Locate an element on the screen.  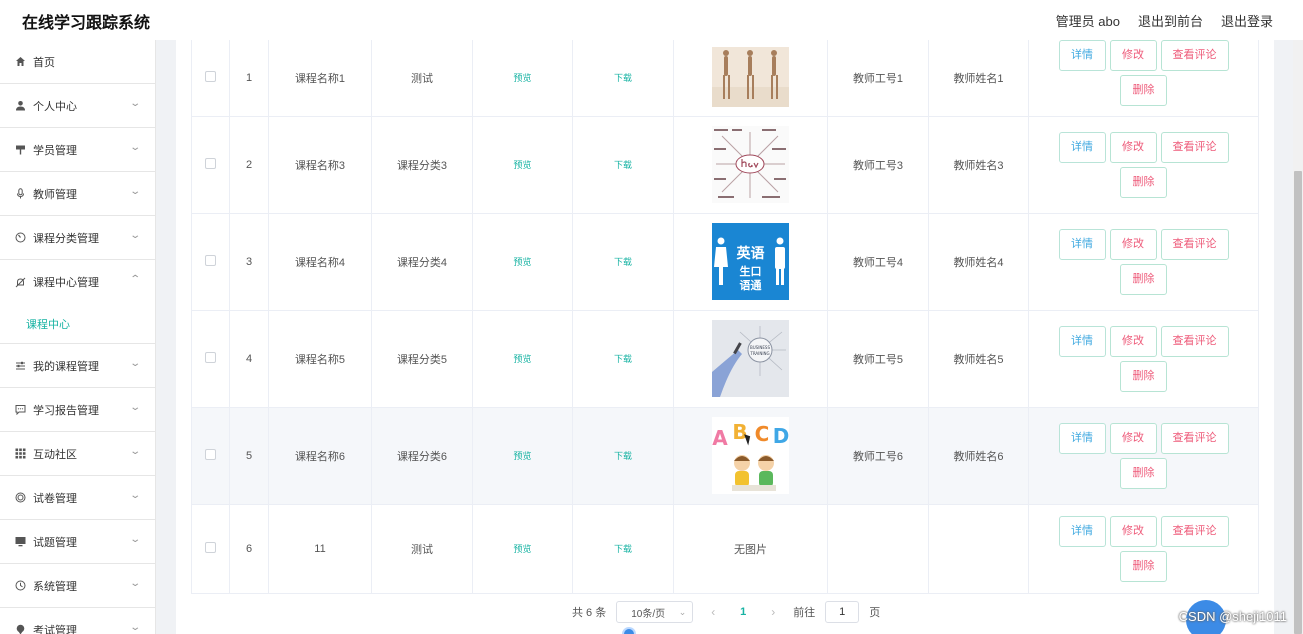
teacher-id-cell: 教师工号4 is located at coordinates (878, 262).